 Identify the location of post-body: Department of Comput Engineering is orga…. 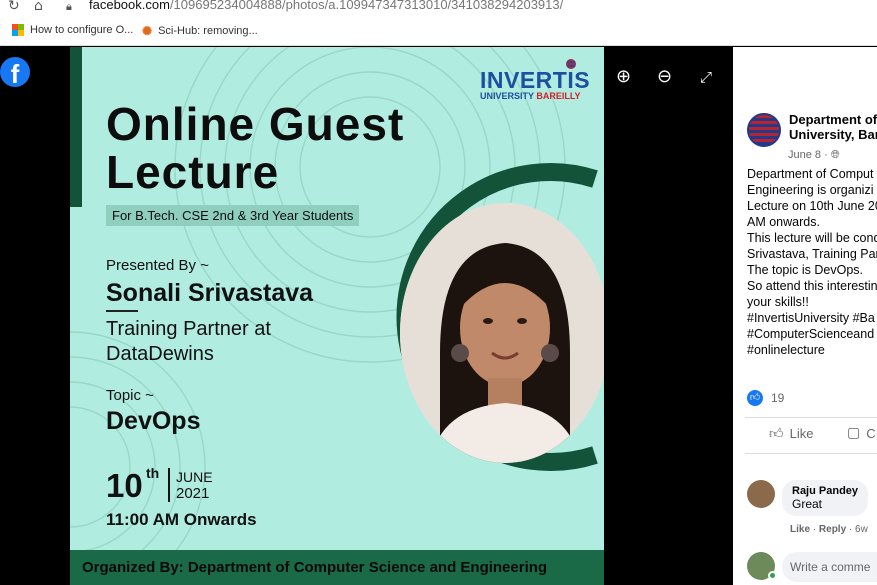
(812, 262).